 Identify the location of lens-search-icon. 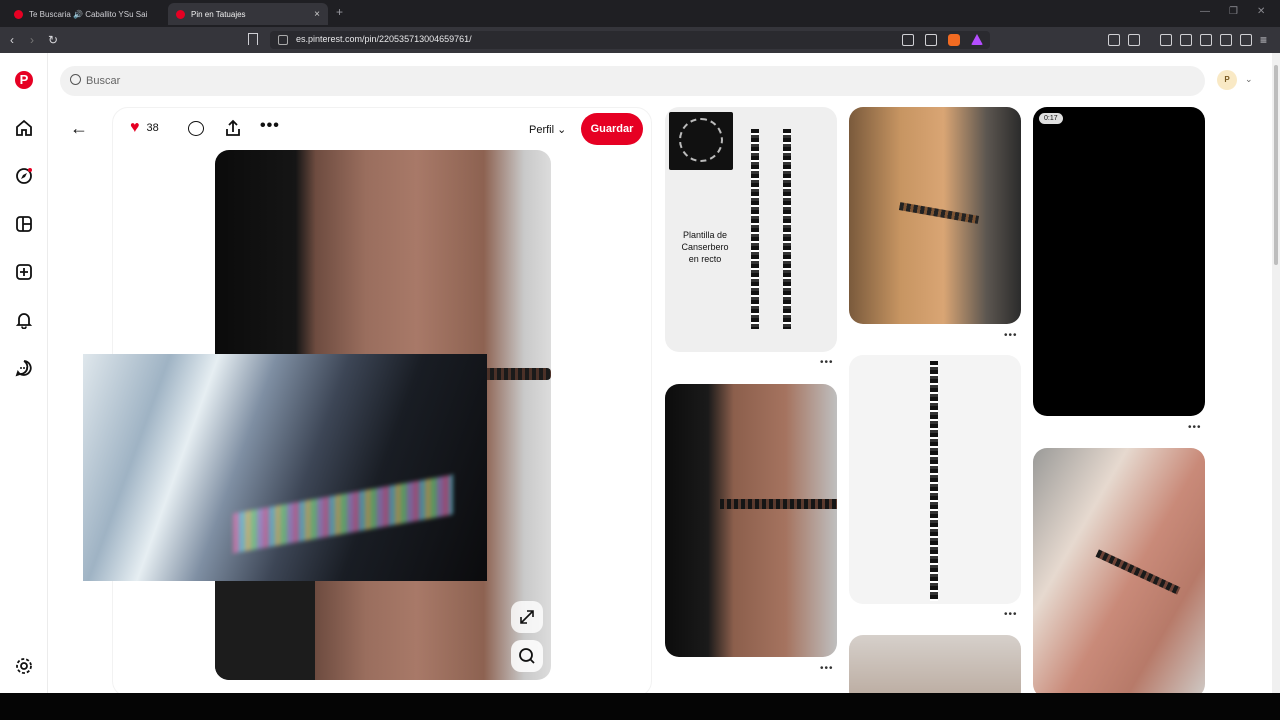
(527, 656).